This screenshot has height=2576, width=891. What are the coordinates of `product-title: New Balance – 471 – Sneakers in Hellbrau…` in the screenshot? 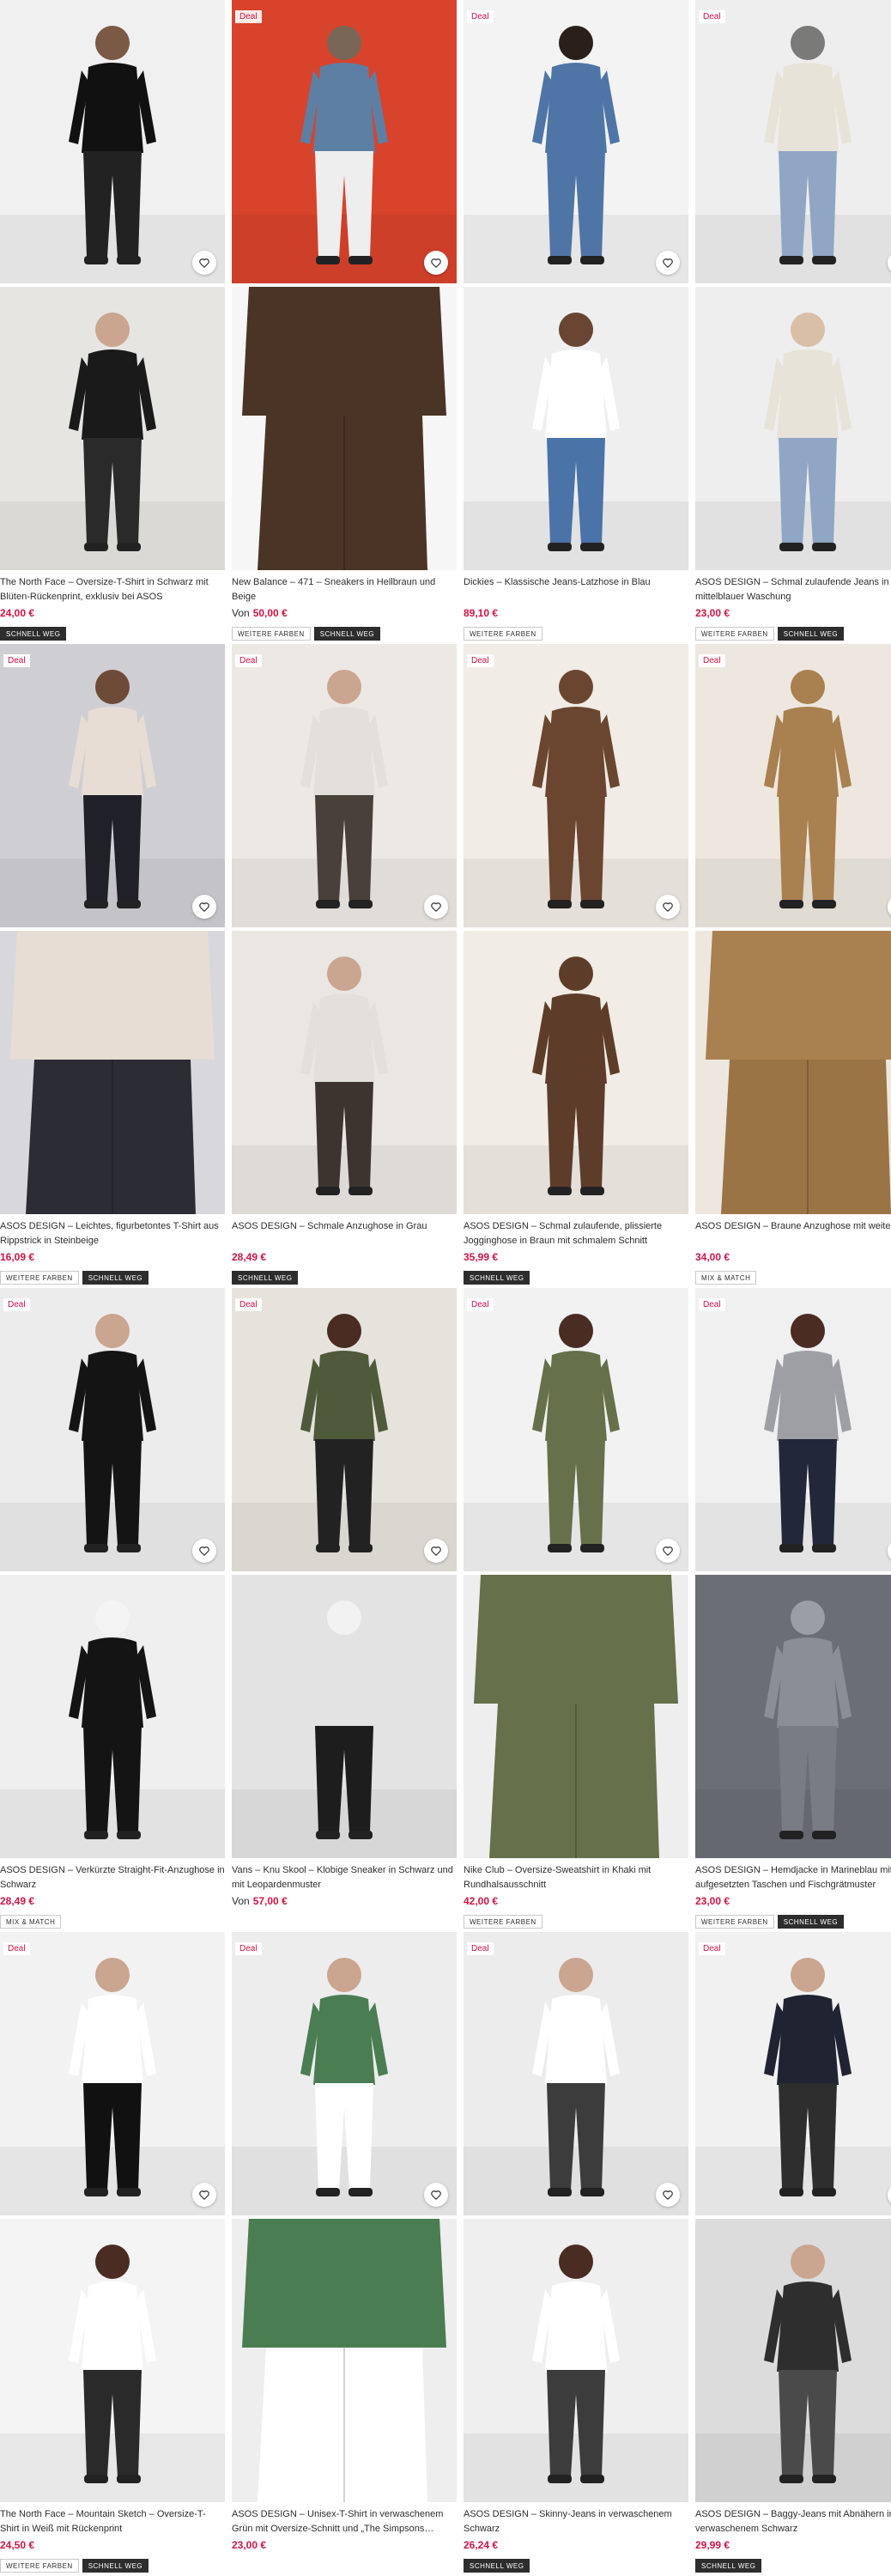 It's located at (344, 590).